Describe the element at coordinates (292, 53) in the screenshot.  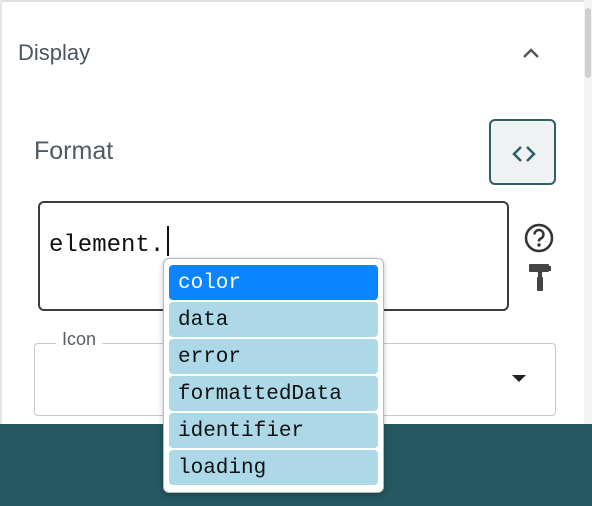
I see `display-section-header: Display` at that location.